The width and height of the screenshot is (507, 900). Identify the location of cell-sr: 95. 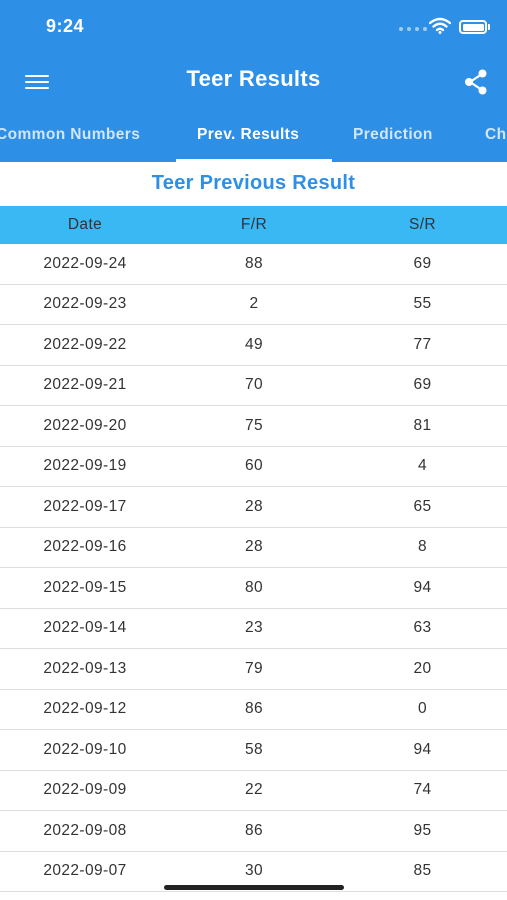
(422, 830).